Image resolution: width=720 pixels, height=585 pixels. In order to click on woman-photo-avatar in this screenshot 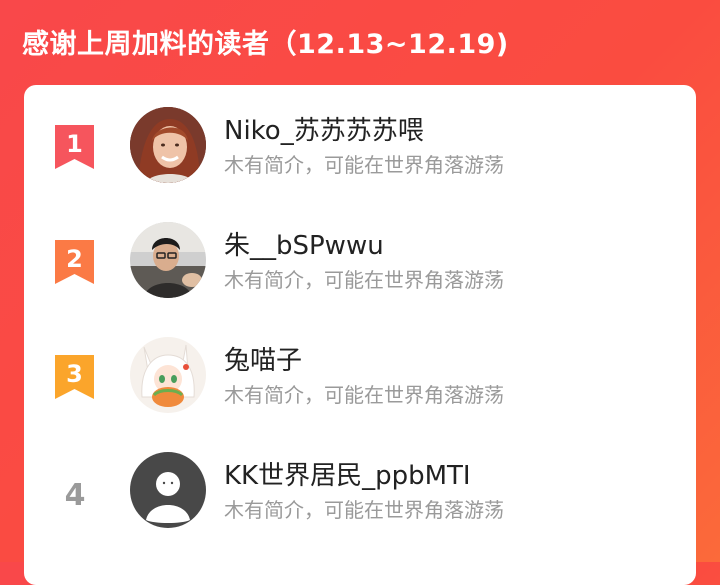, I will do `click(168, 145)`.